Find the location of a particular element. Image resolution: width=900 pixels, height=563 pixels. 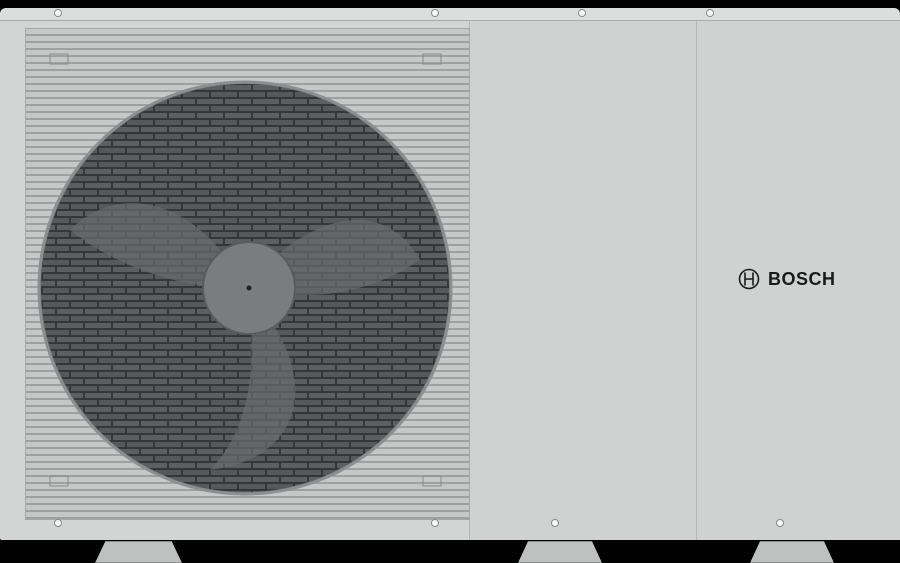

fan-hub-center is located at coordinates (249, 288).